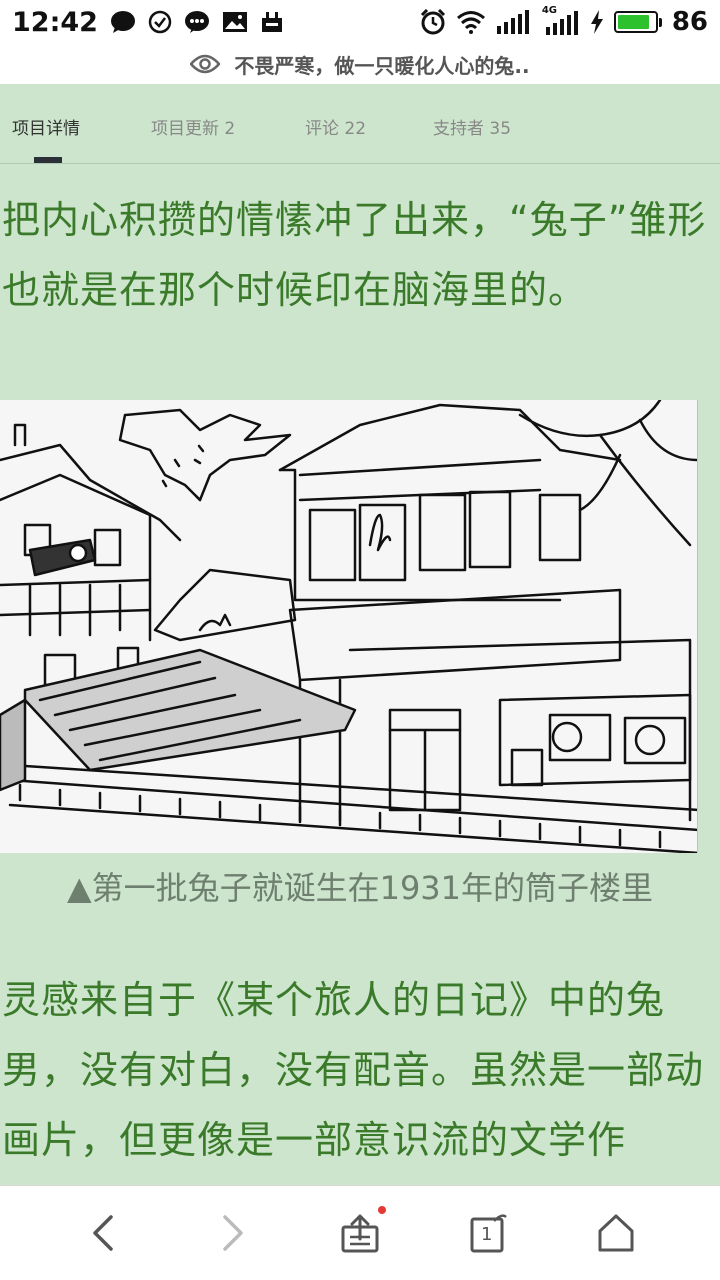 The width and height of the screenshot is (720, 1280). Describe the element at coordinates (382, 1210) in the screenshot. I see `share-notification-dot` at that location.